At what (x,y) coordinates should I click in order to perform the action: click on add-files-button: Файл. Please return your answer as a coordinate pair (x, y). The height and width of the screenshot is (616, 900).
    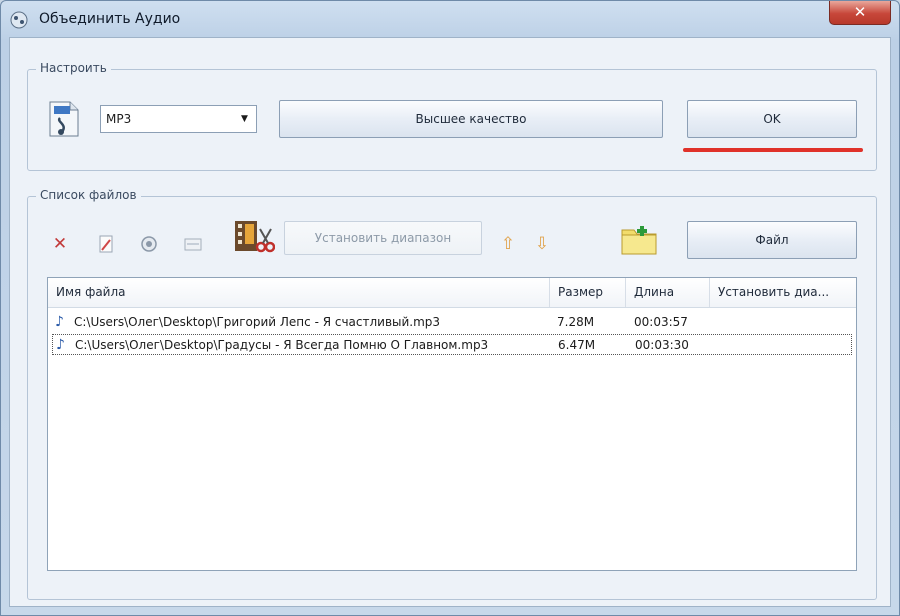
    Looking at the image, I should click on (772, 240).